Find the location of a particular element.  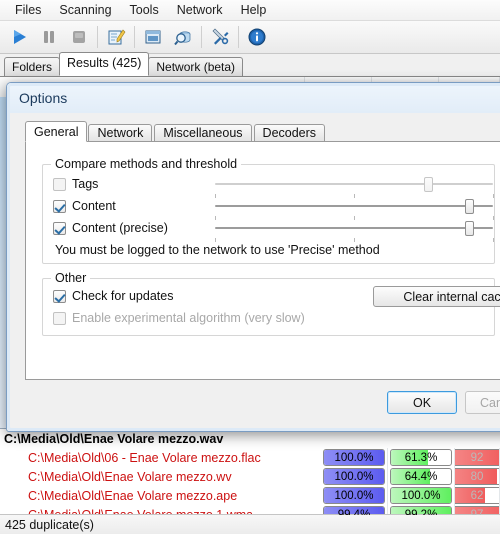

slider-content-precise is located at coordinates (354, 230).